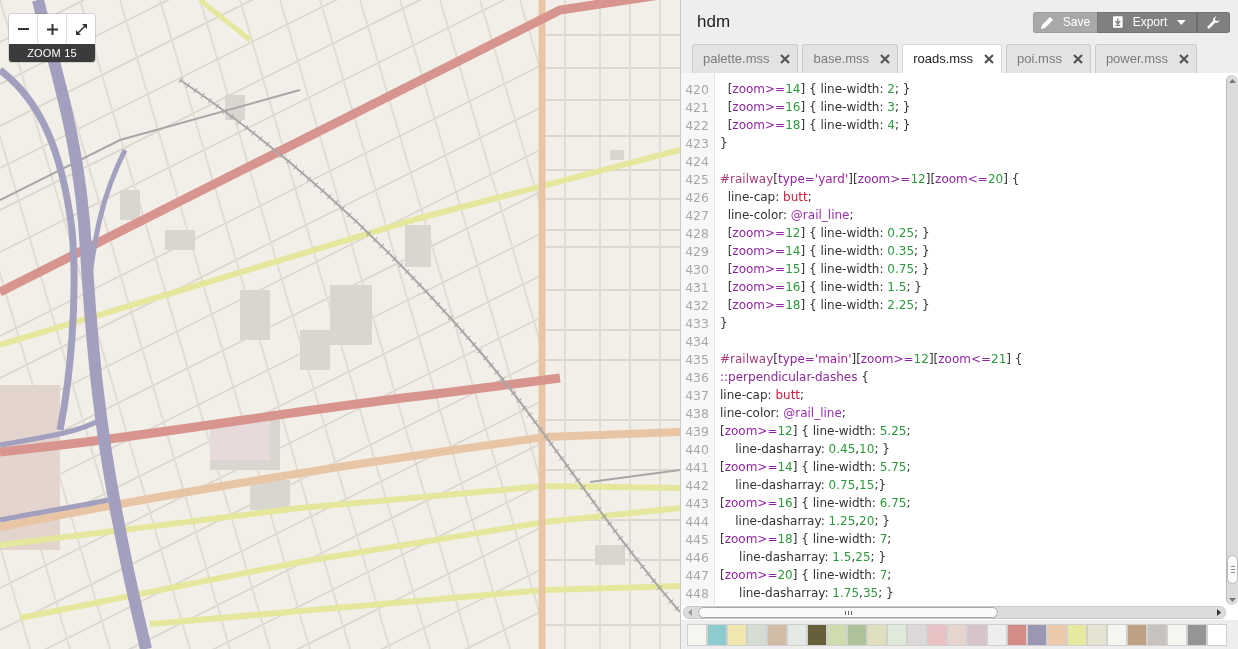 This screenshot has width=1238, height=649. I want to click on code-line: [zoom>=18] { line-width: 2.25; }, so click(828, 305).